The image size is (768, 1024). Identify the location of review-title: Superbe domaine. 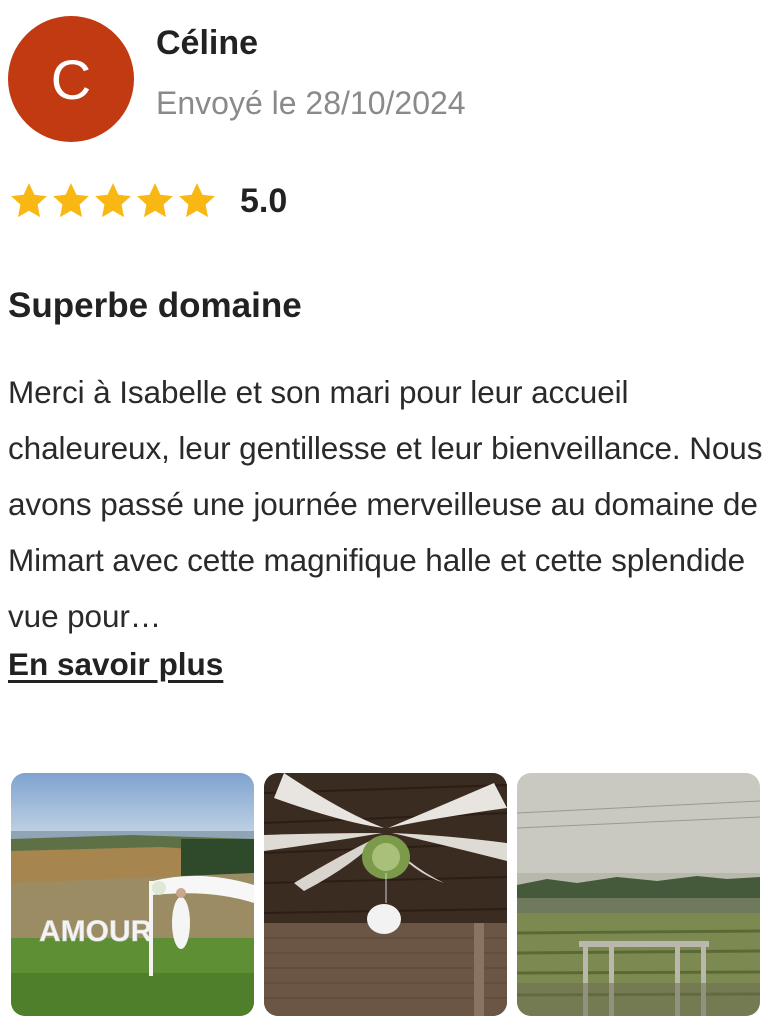
(155, 305).